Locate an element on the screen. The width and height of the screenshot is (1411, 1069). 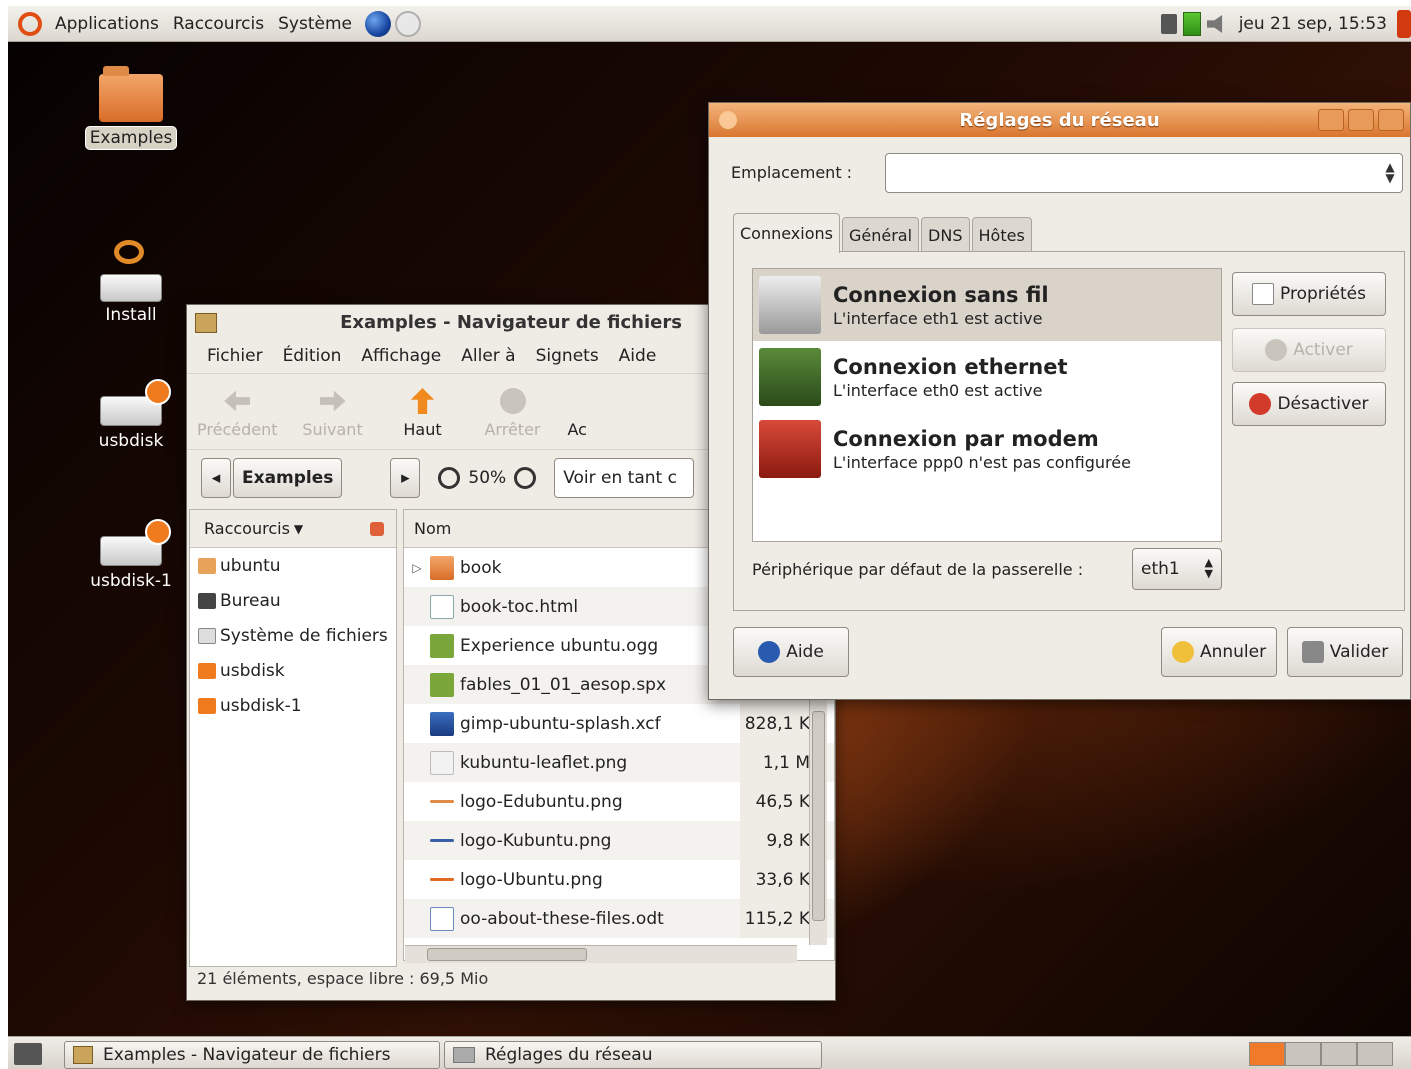
connection-subtitle: L'interface eth1 est active is located at coordinates (938, 318).